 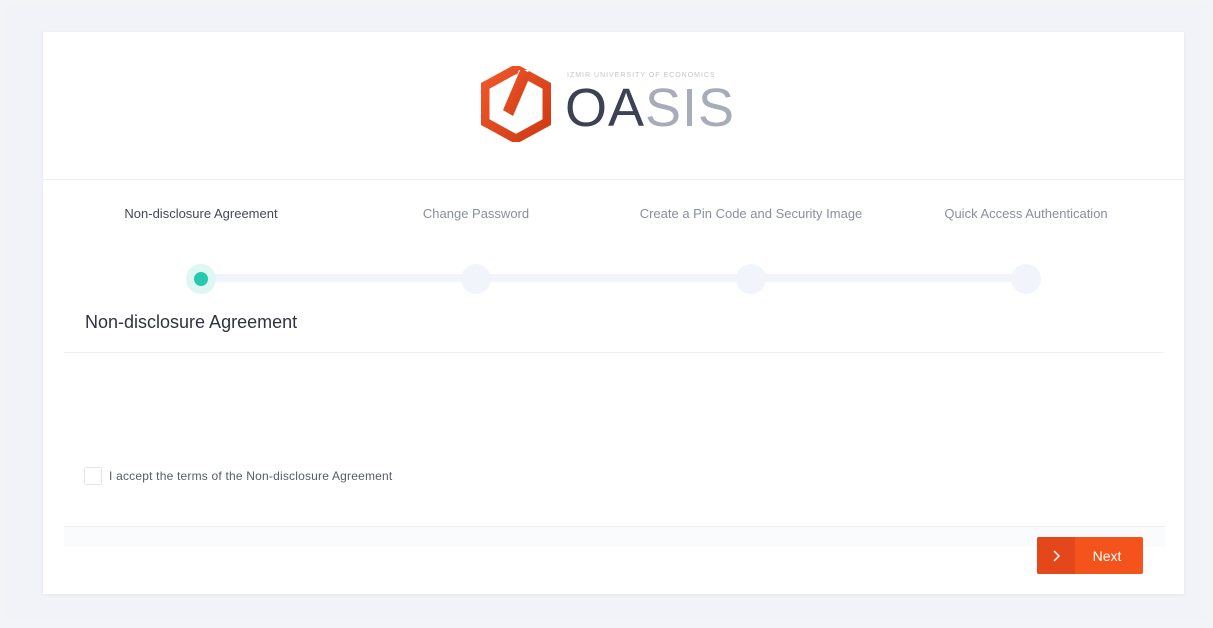 I want to click on step-label-quick-access: Quick Access Authentication, so click(x=1026, y=213).